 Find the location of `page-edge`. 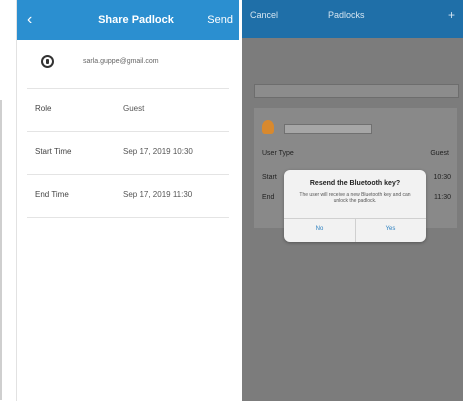

page-edge is located at coordinates (1, 250).